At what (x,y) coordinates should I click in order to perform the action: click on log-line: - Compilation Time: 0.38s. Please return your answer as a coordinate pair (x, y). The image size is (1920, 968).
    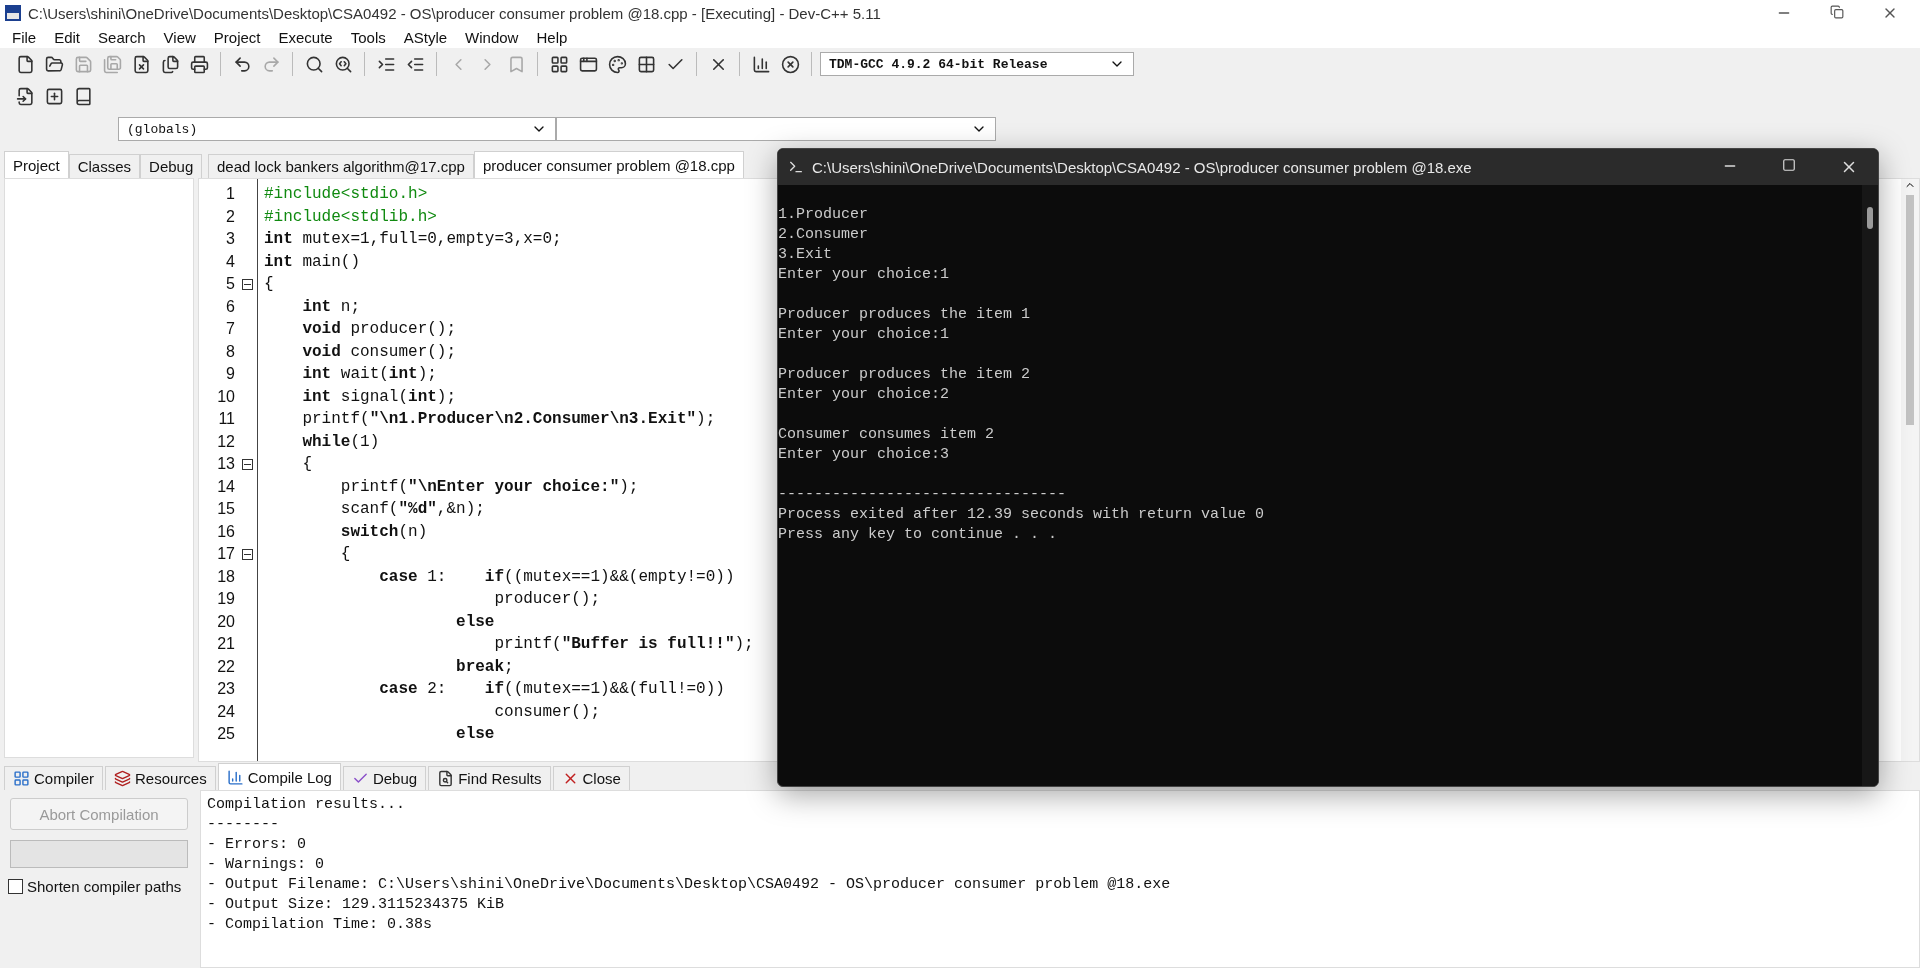
    Looking at the image, I should click on (320, 925).